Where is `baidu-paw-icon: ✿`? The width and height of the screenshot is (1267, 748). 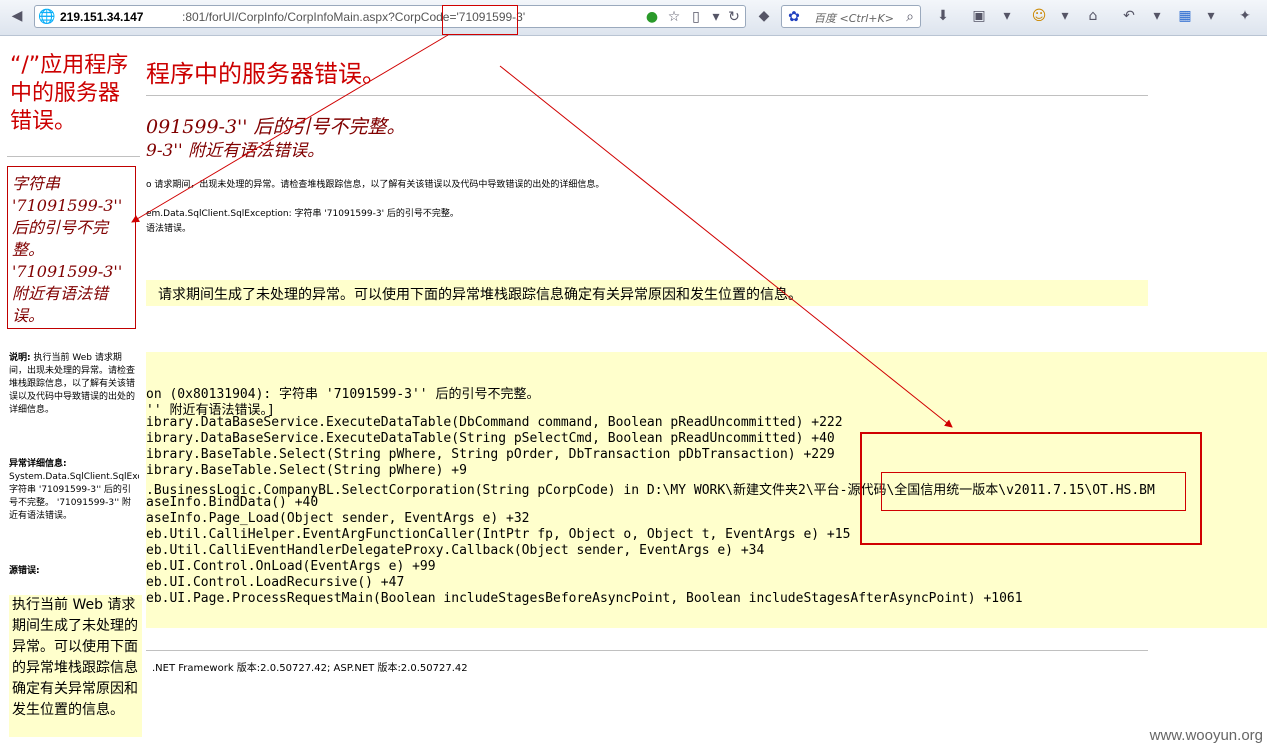
baidu-paw-icon: ✿ is located at coordinates (794, 17).